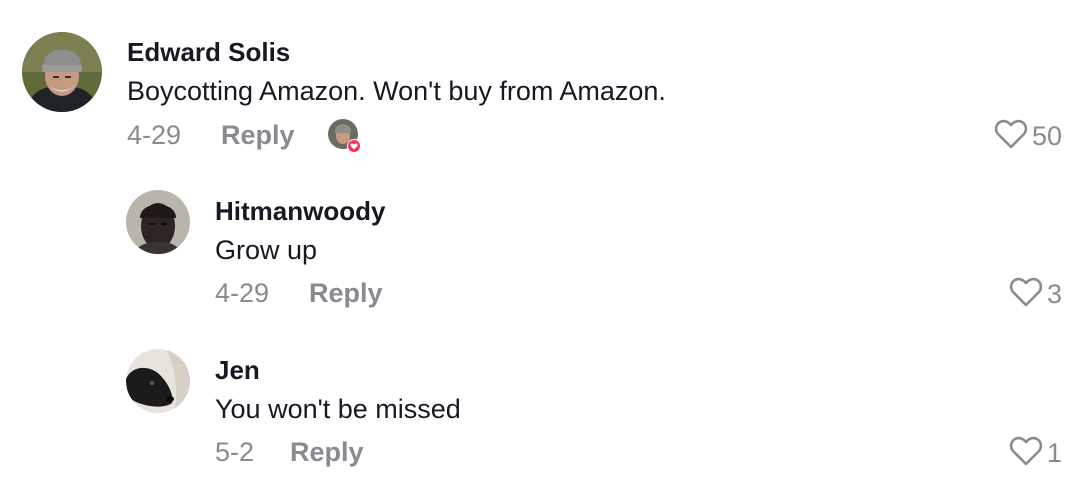 This screenshot has width=1086, height=496. Describe the element at coordinates (237, 370) in the screenshot. I see `comment-username: Jen` at that location.